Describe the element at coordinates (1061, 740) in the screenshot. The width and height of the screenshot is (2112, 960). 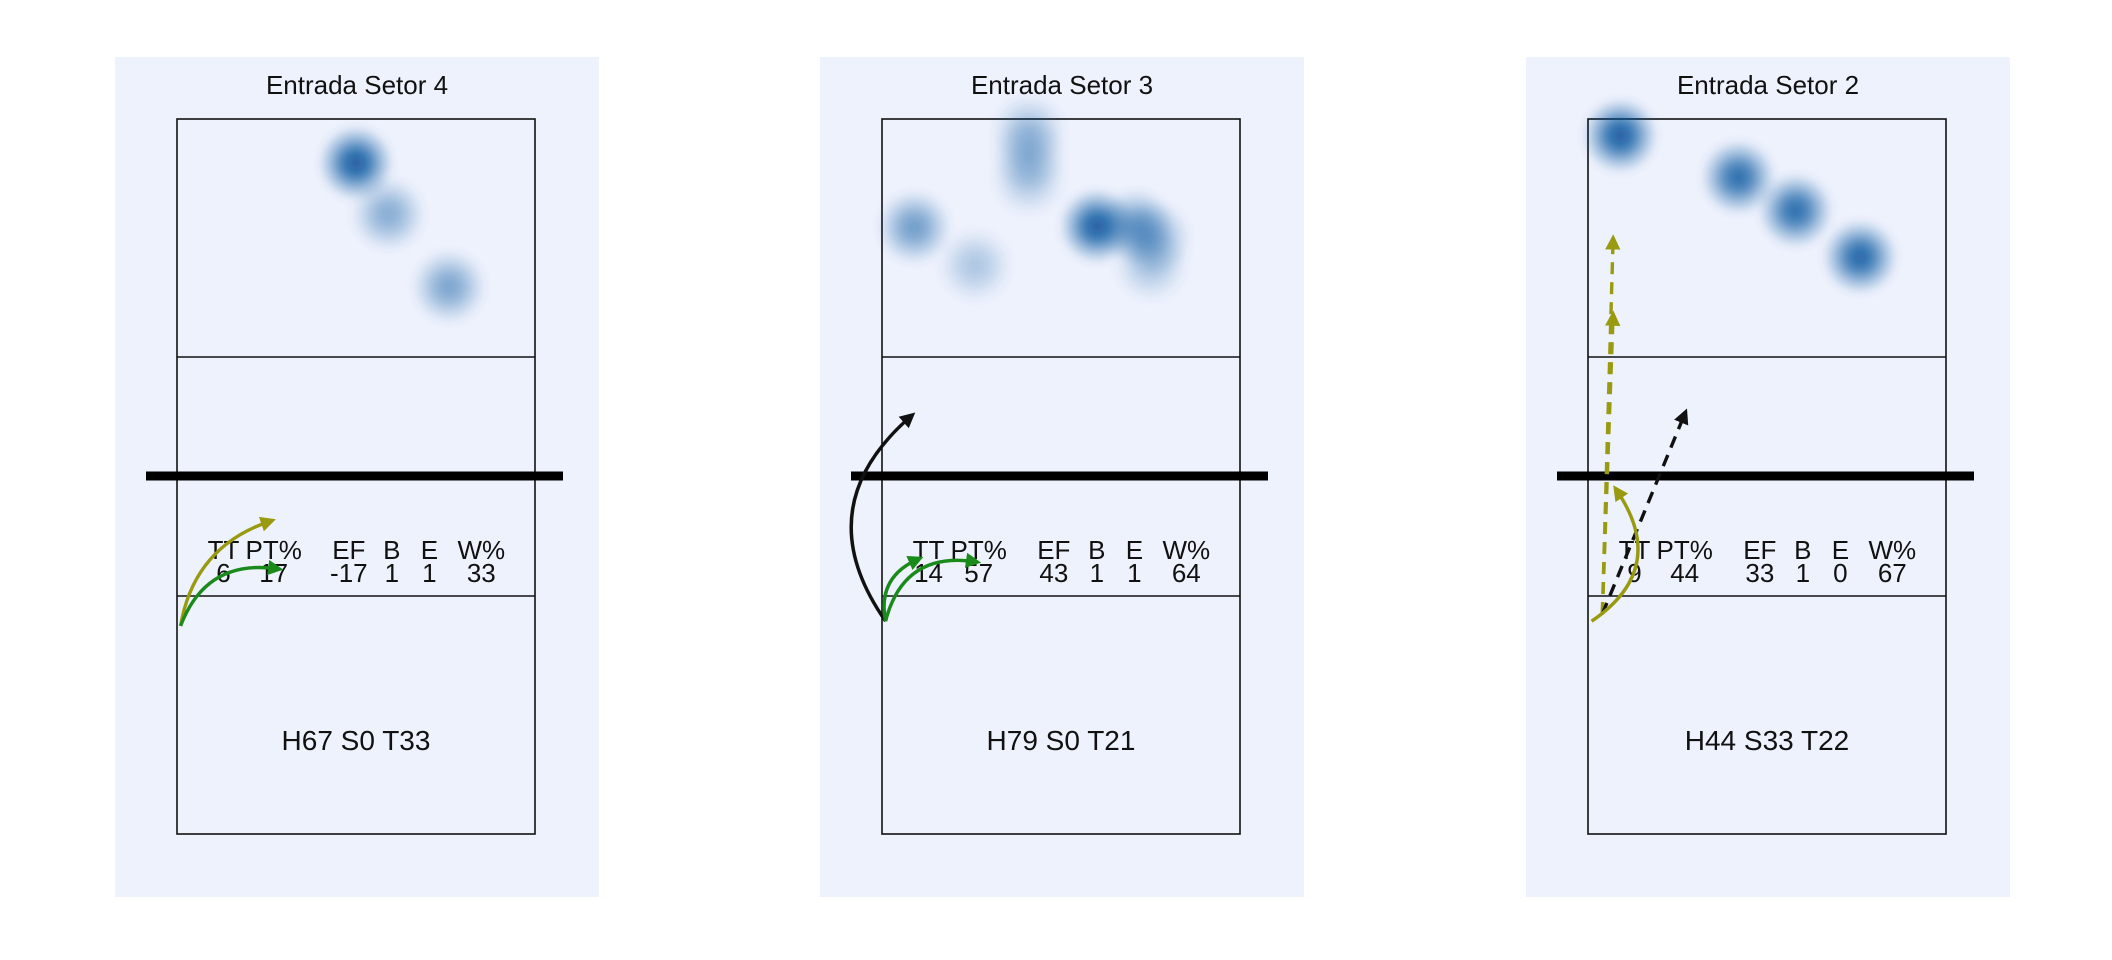
I see `panel-footer: H79 S0 T21` at that location.